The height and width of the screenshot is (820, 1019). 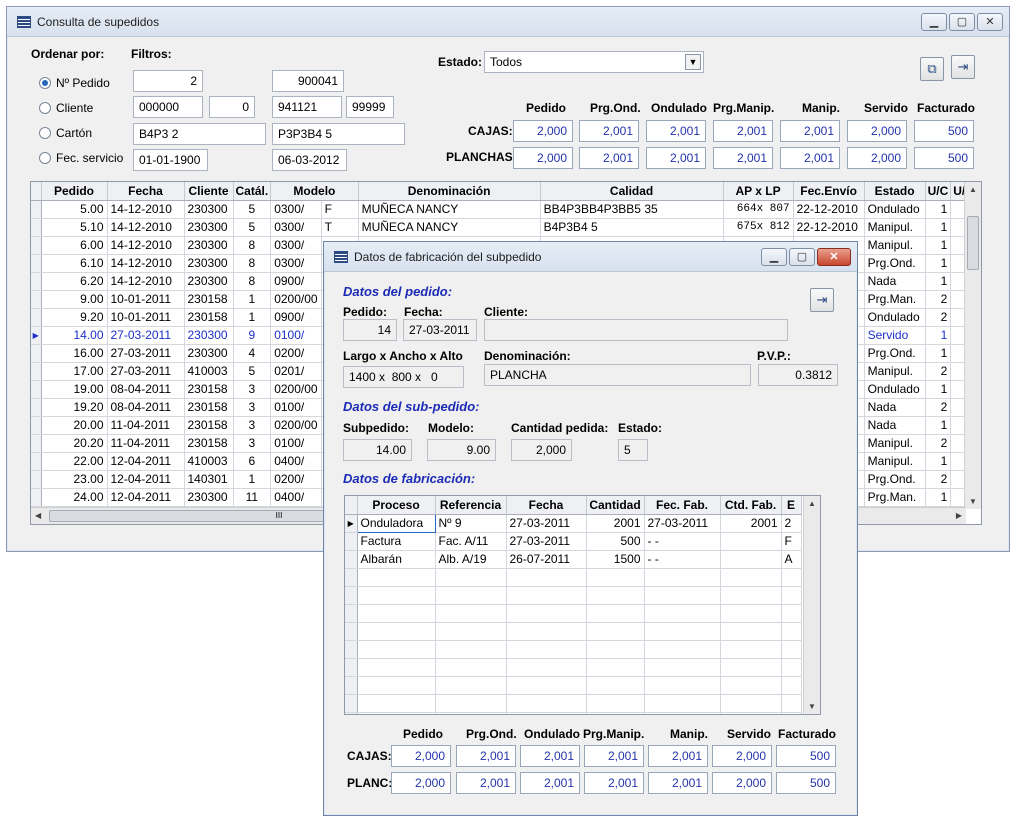 I want to click on table-cell: 2, so click(x=938, y=299).